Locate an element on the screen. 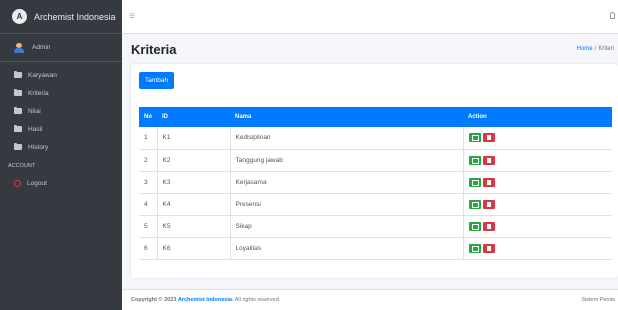 The width and height of the screenshot is (618, 310). copyright-text: Copyright © 2023 is located at coordinates (154, 300).